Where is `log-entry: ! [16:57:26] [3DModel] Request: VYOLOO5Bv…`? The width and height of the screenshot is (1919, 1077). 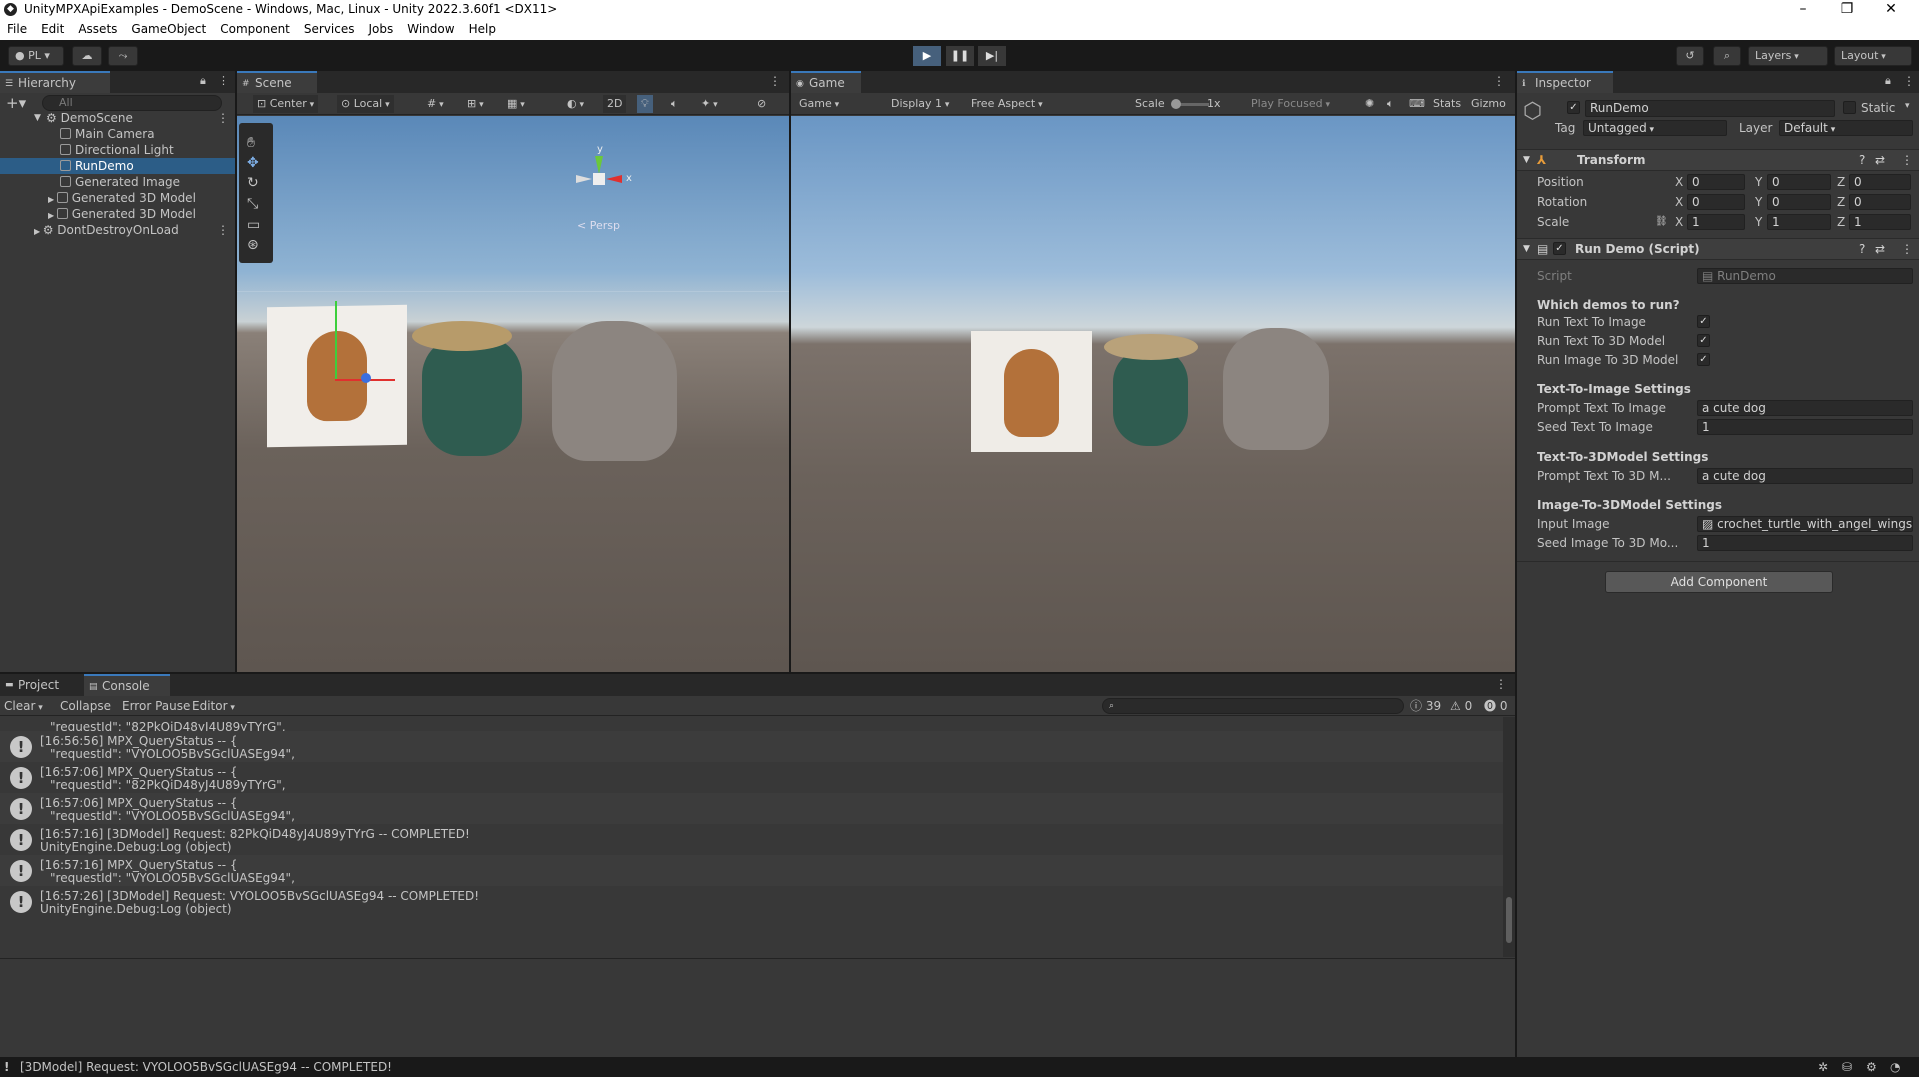 log-entry: ! [16:57:26] [3DModel] Request: VYOLOO5Bv… is located at coordinates (751, 901).